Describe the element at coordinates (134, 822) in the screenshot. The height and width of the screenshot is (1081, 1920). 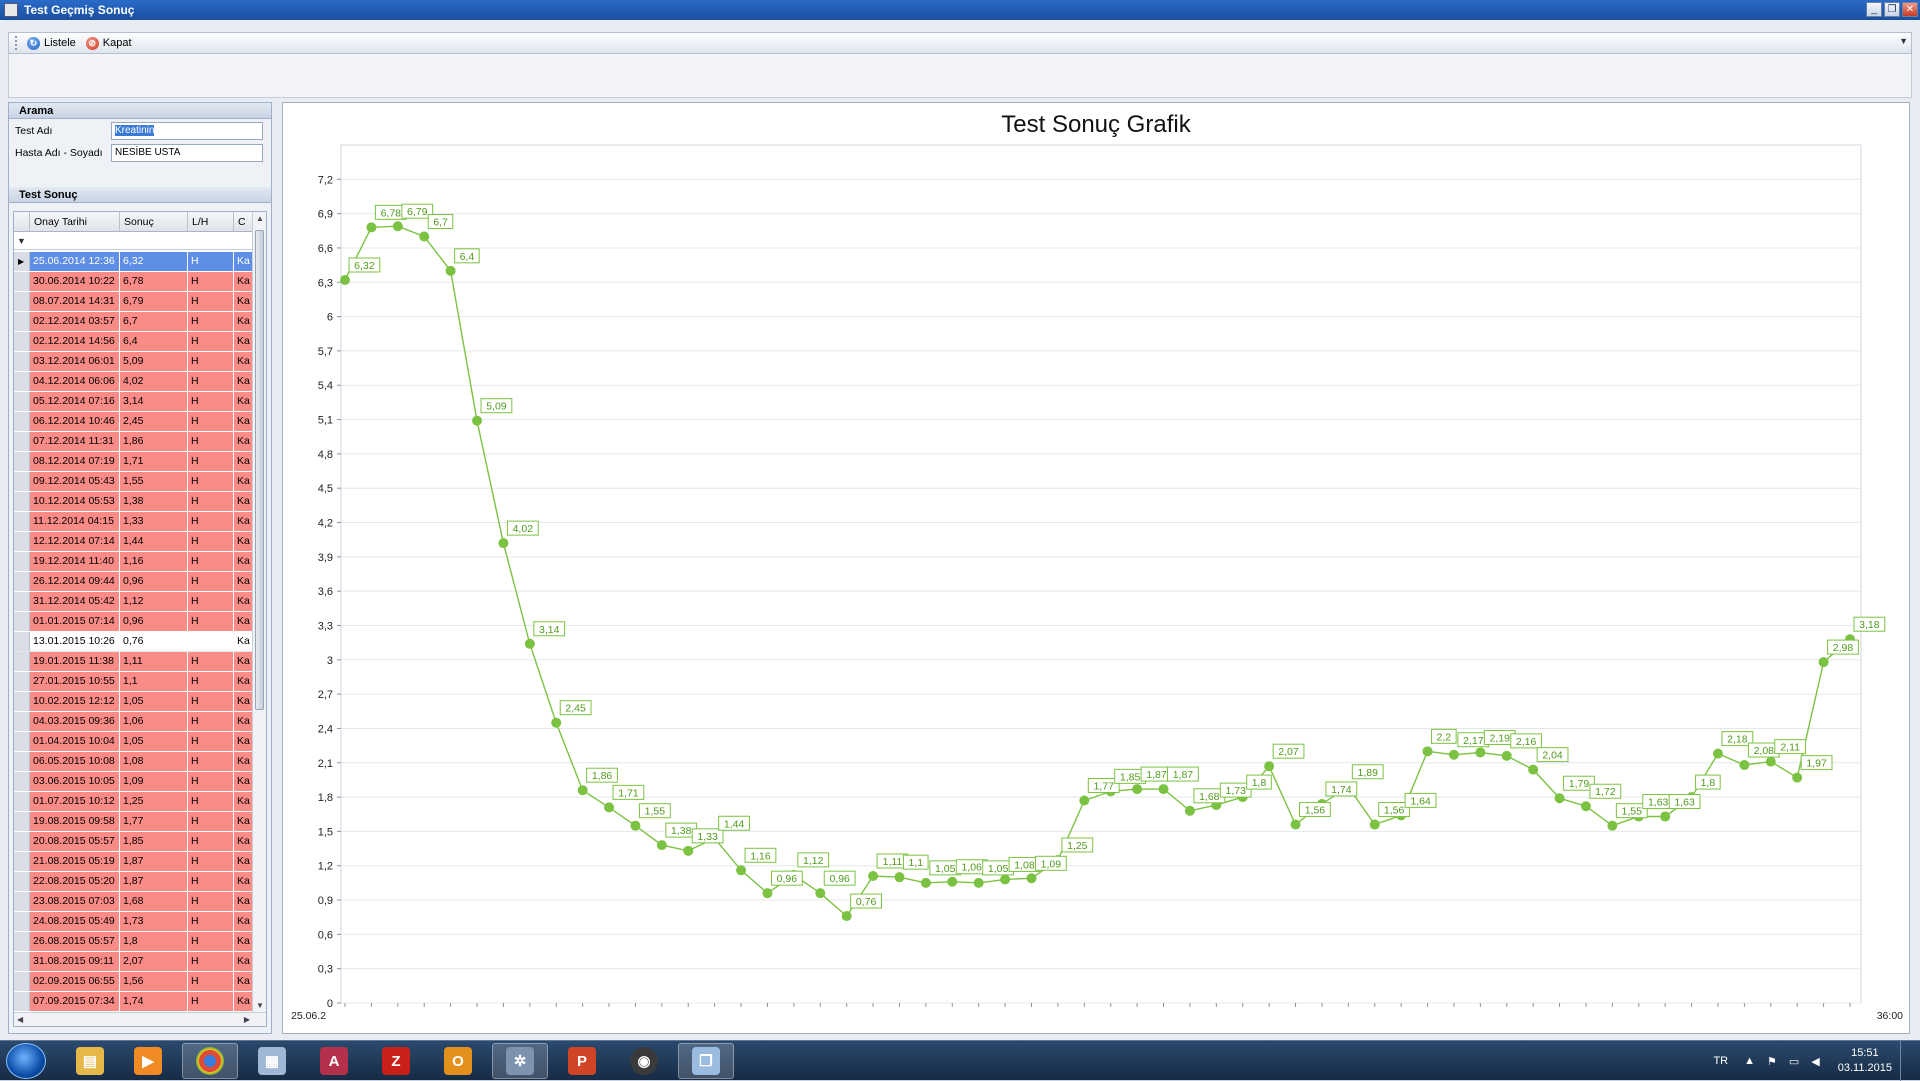
I see `table-row: 19.08.2015 09:58 1,77 H Ka` at that location.